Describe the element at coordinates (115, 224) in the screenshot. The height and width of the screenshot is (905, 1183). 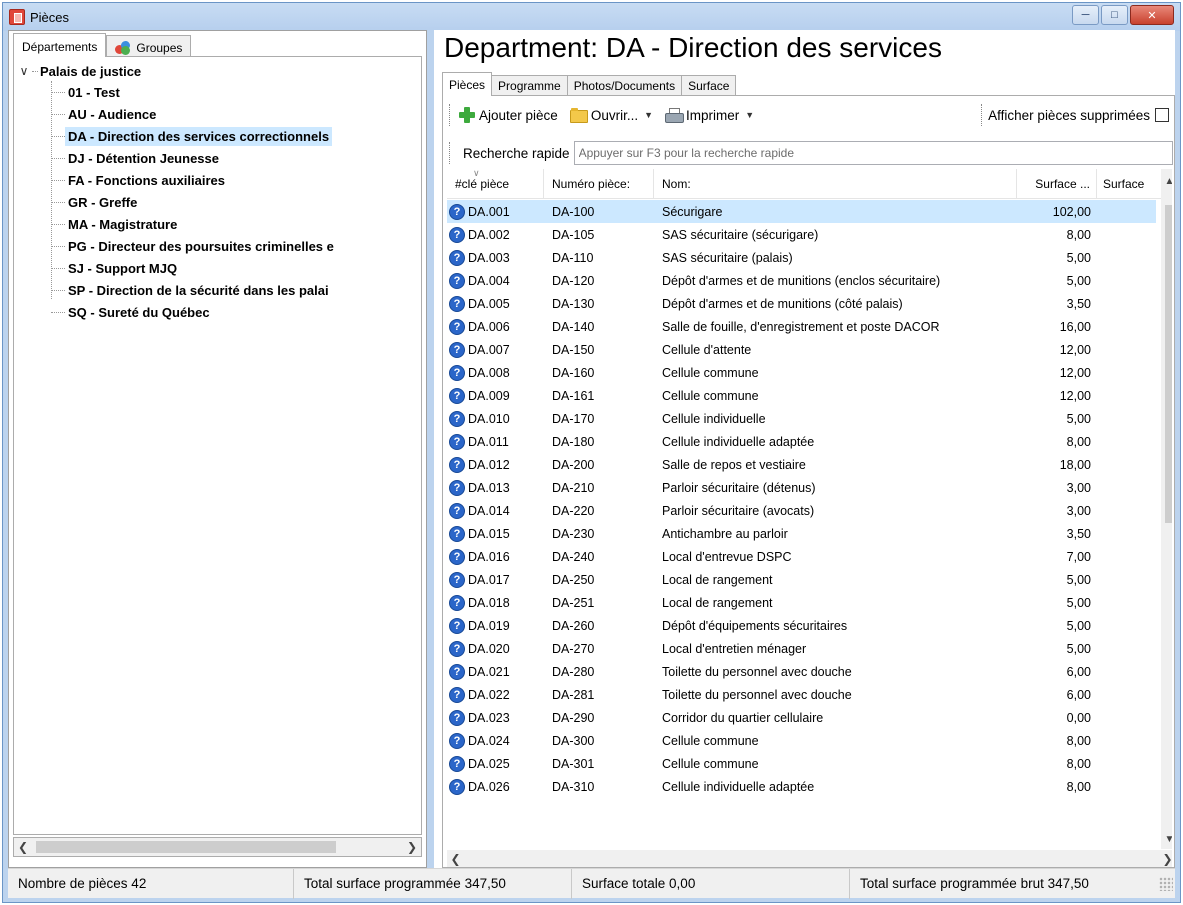
I see `tree-item: MA - Magistrature` at that location.